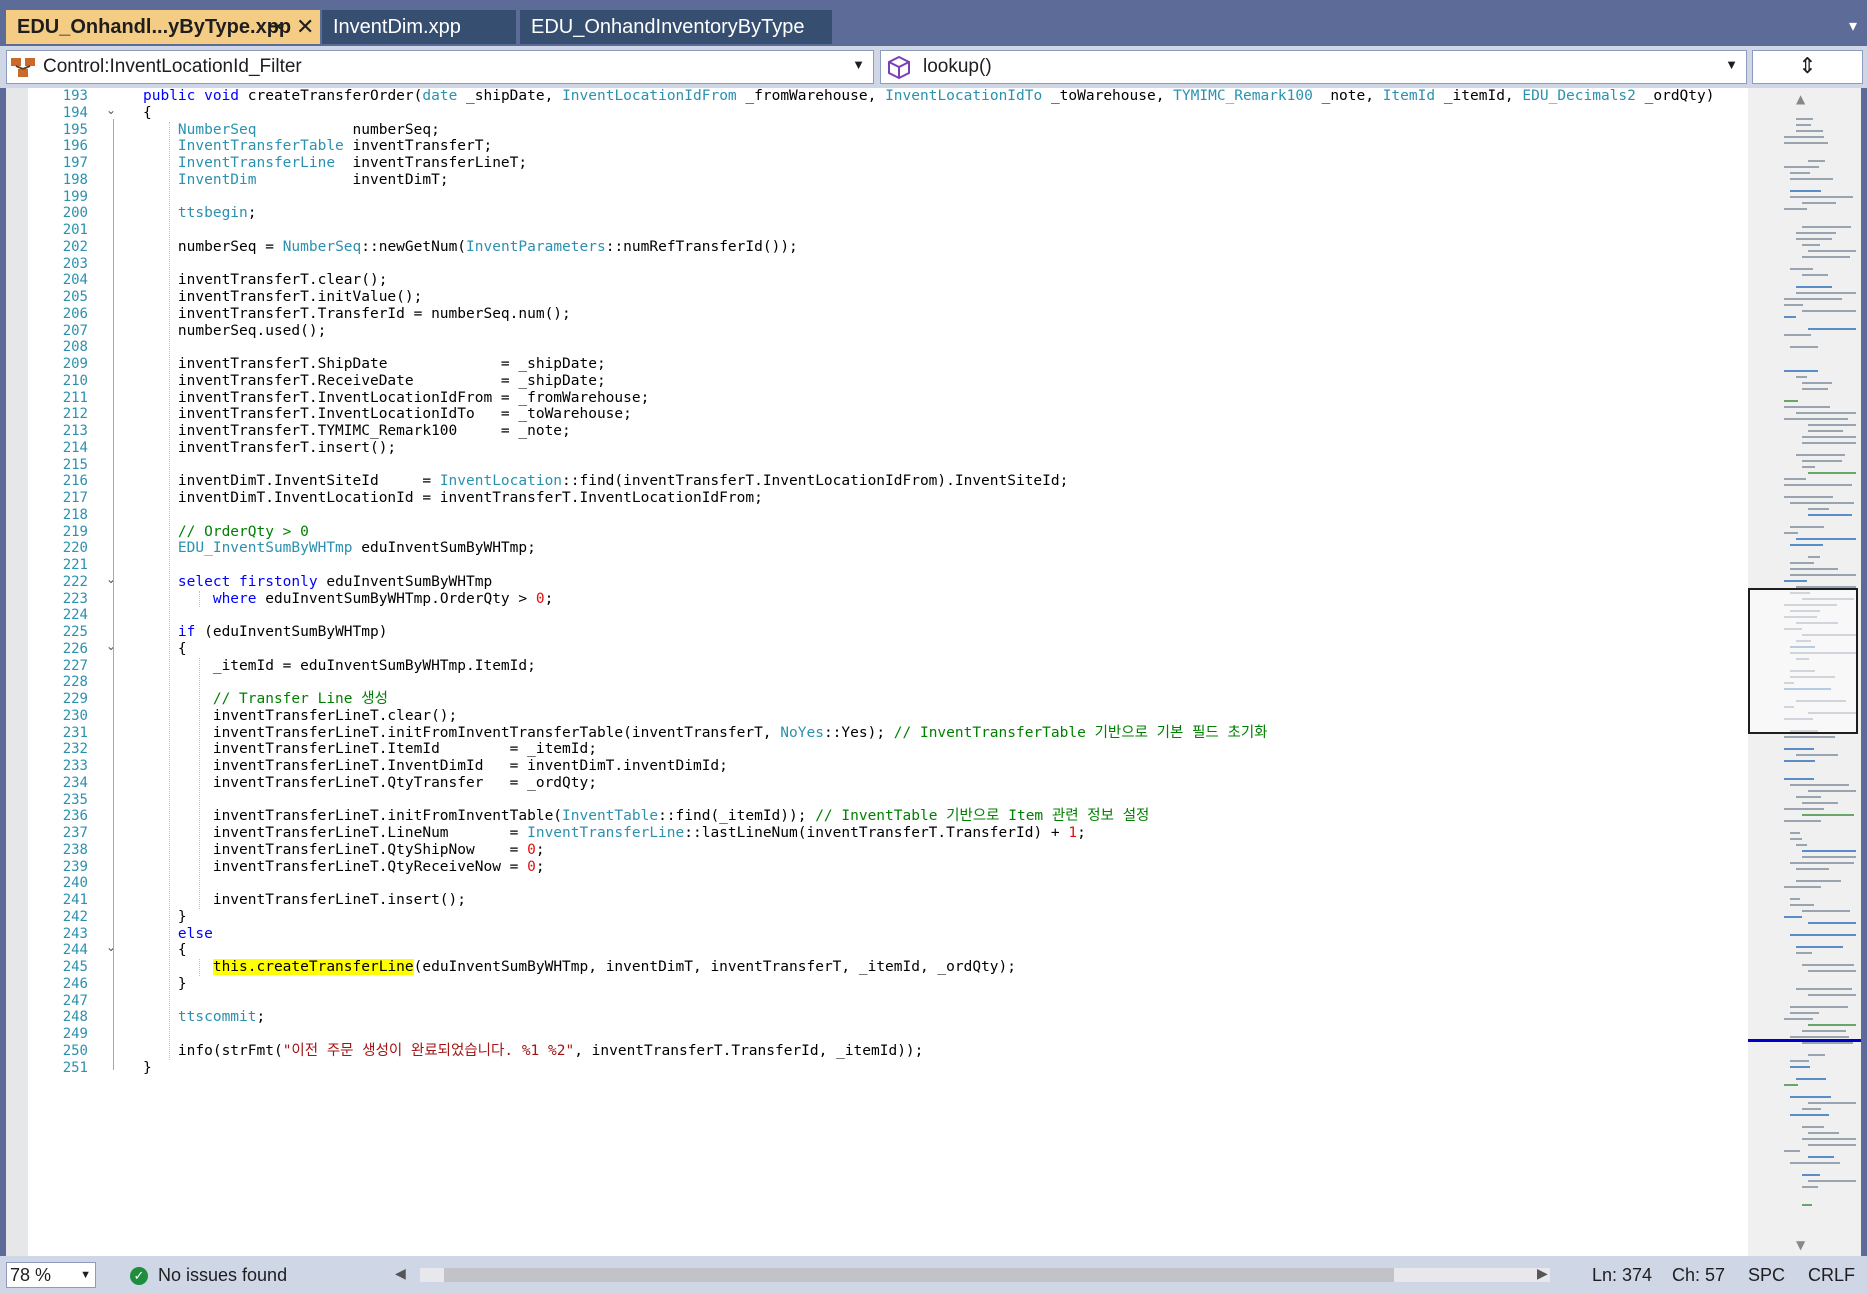 The height and width of the screenshot is (1294, 1867). I want to click on code-line: inventTransferLineT.QtyReceiveNow = 0;, so click(344, 867).